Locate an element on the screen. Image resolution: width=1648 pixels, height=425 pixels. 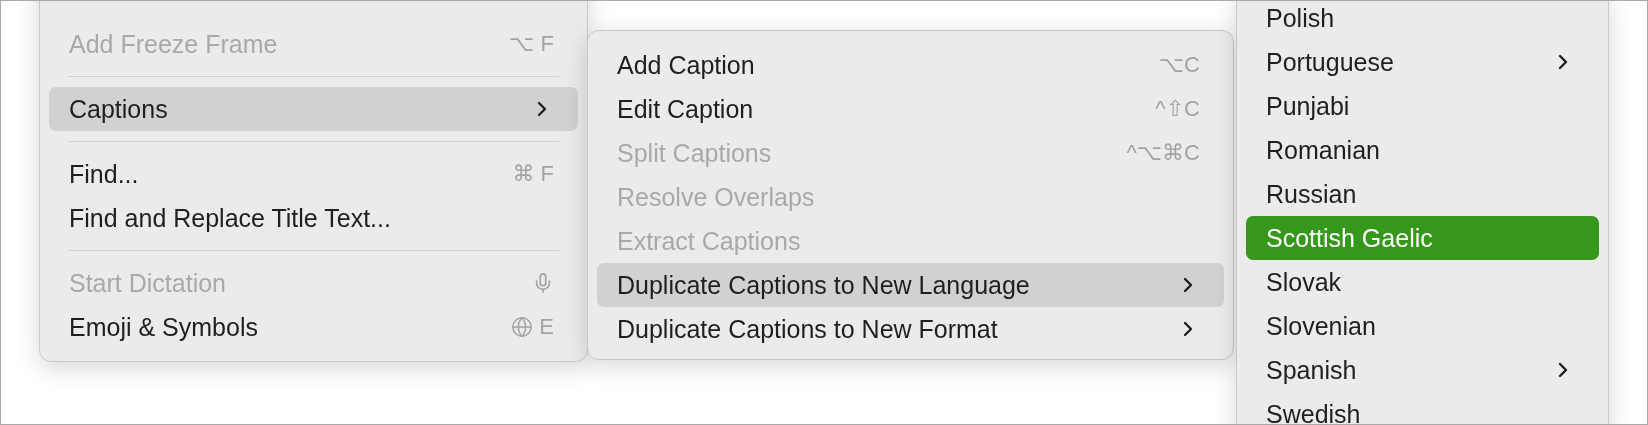
menu-item: Scottish Gaelic is located at coordinates (1422, 238).